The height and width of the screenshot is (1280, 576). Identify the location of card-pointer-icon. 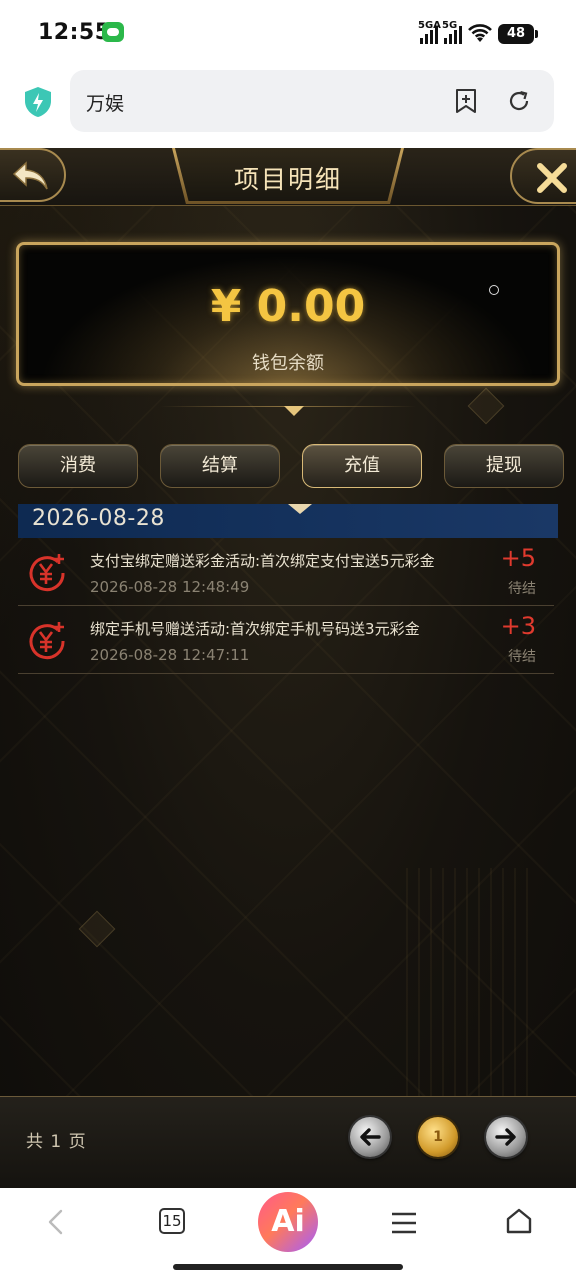
(294, 411).